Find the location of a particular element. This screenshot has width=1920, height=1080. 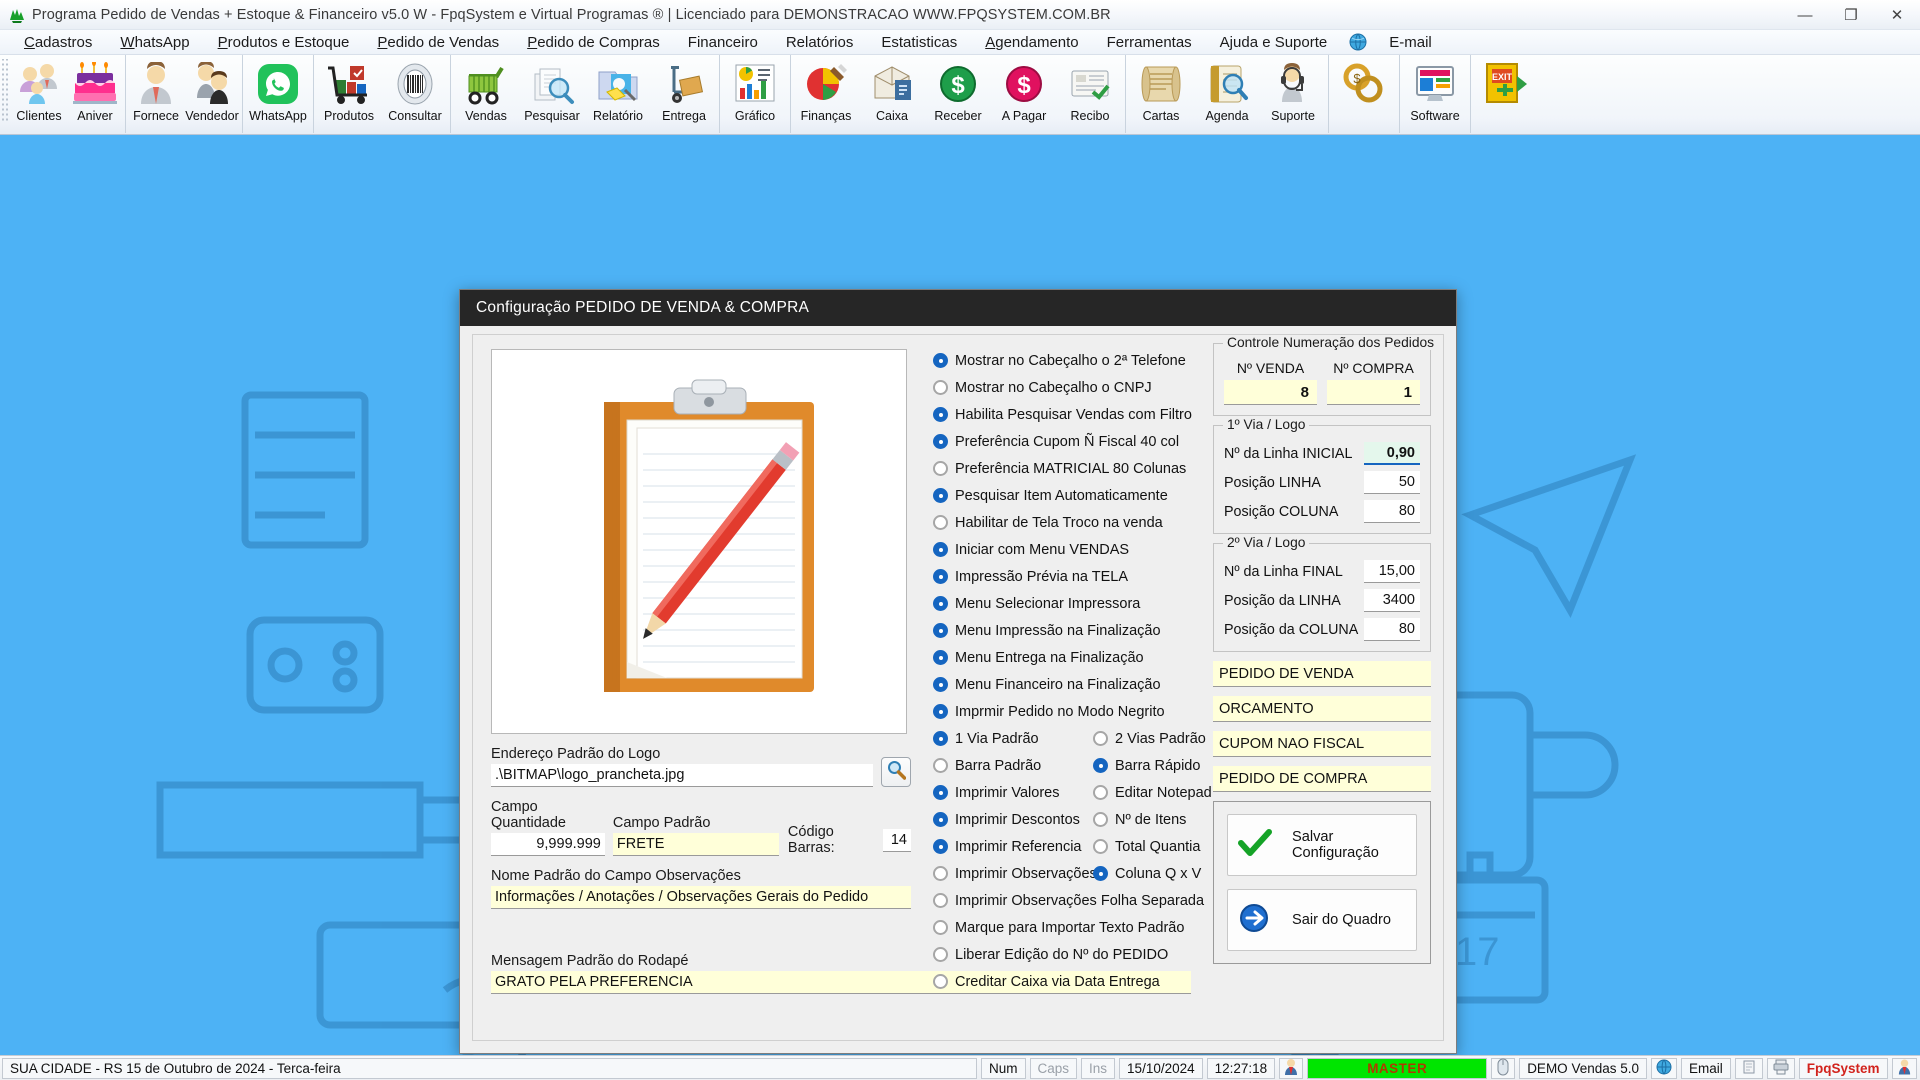

toolbar-button-vendedor: Vendedor is located at coordinates (212, 95).